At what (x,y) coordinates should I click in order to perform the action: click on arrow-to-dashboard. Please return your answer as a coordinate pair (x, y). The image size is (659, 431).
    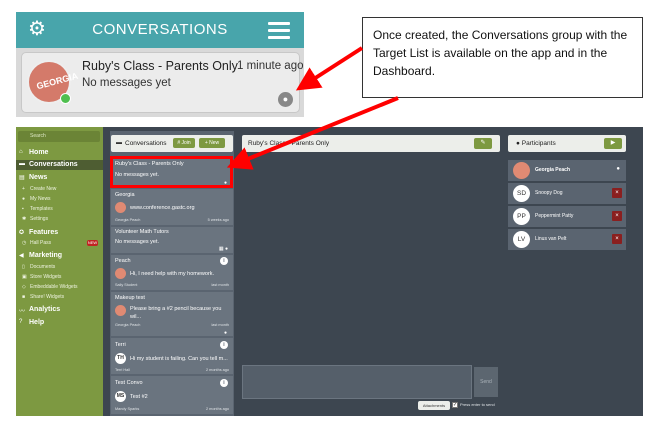
    Looking at the image, I should click on (312, 133).